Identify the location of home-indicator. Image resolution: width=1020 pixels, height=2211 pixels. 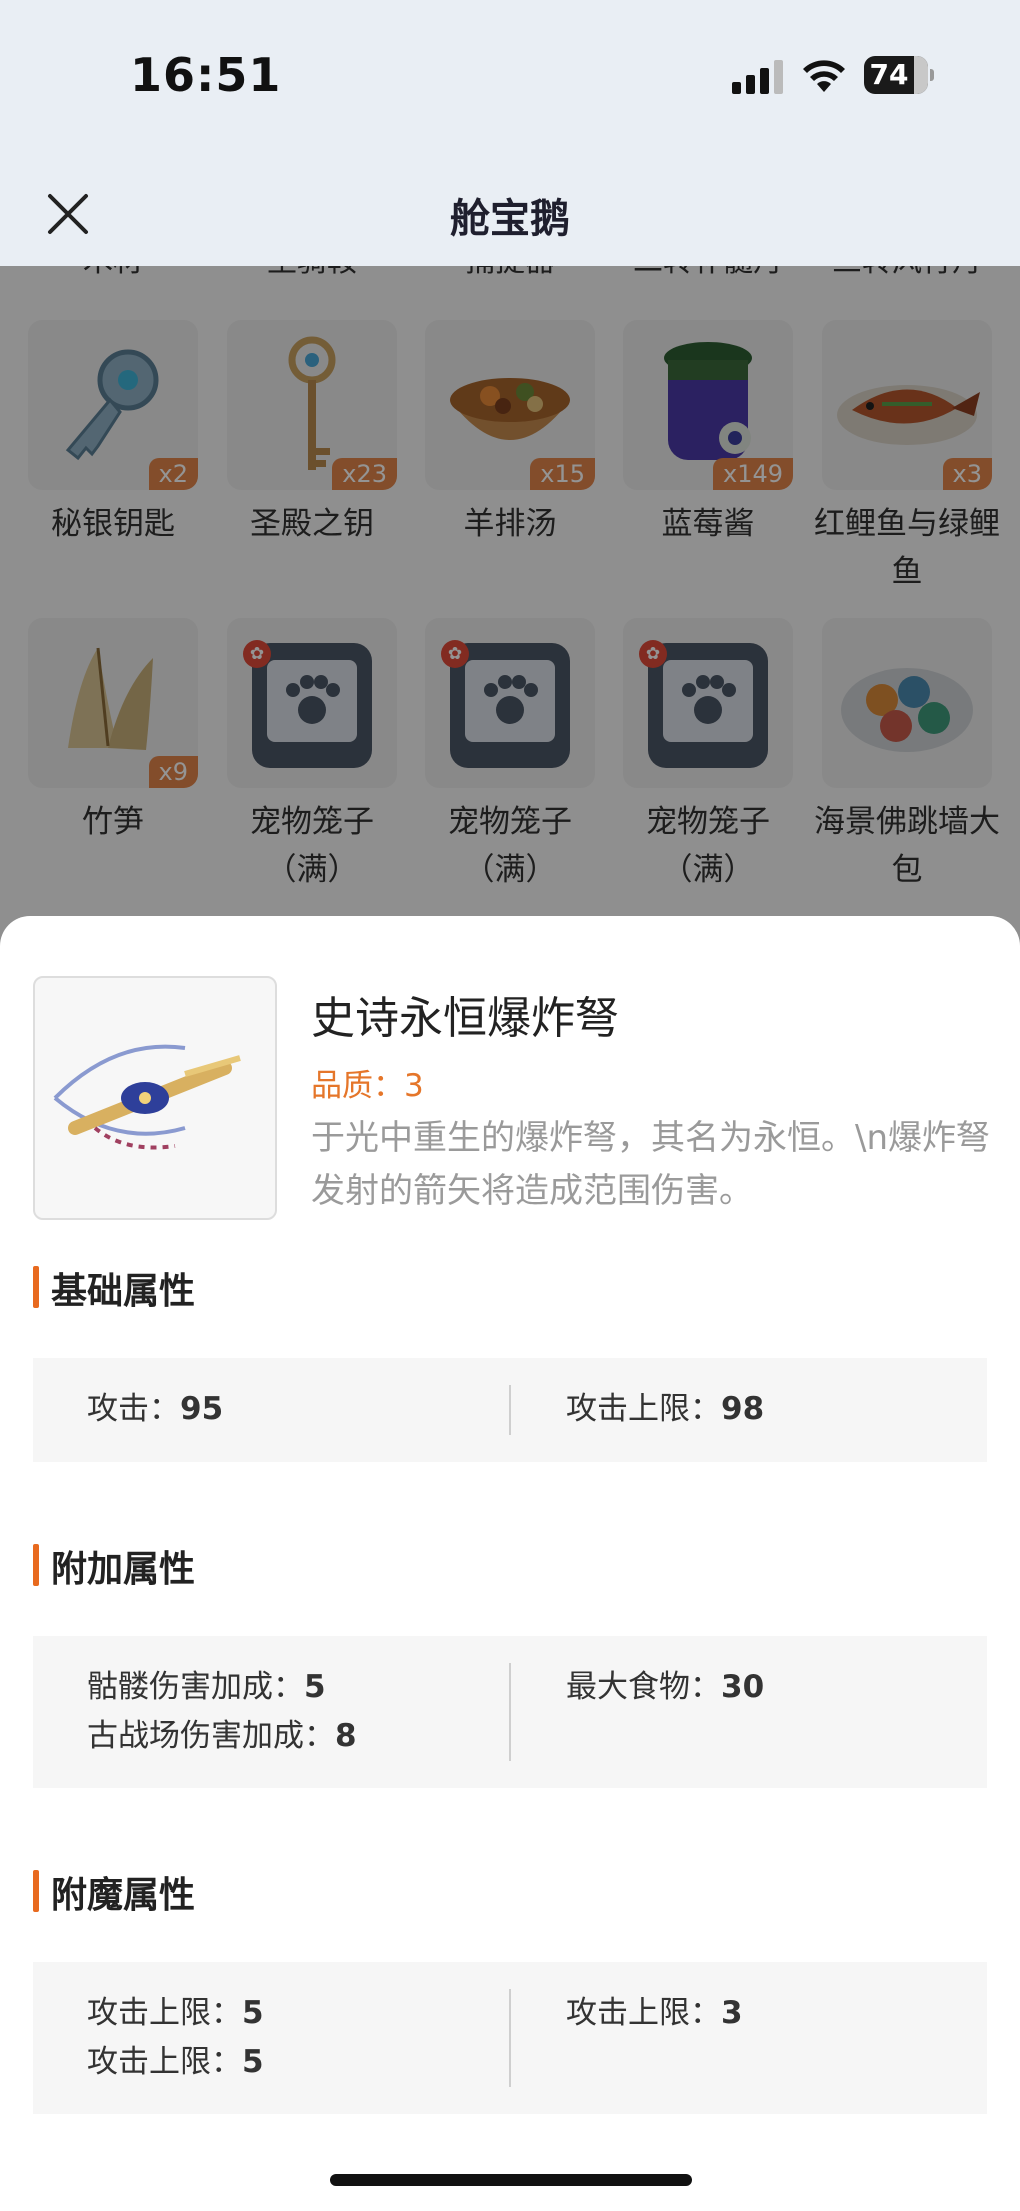
(511, 2180).